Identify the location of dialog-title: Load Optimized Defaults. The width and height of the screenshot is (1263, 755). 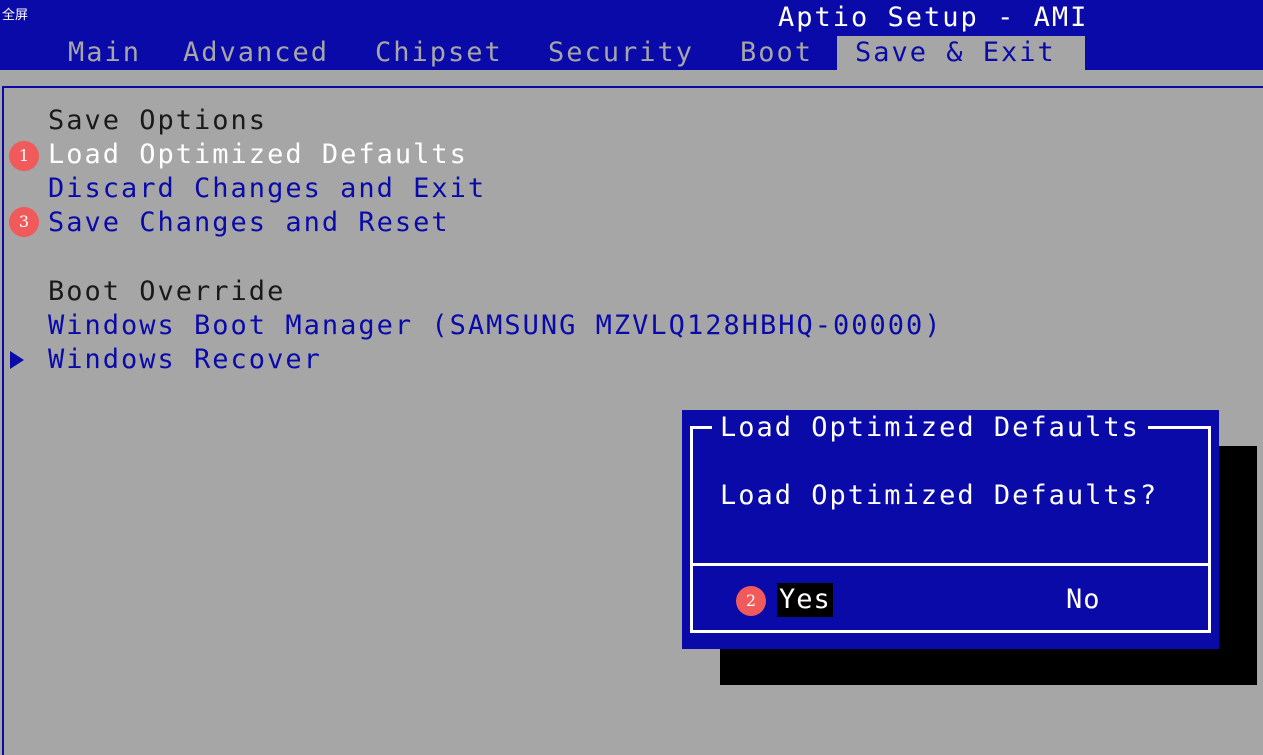
(930, 427).